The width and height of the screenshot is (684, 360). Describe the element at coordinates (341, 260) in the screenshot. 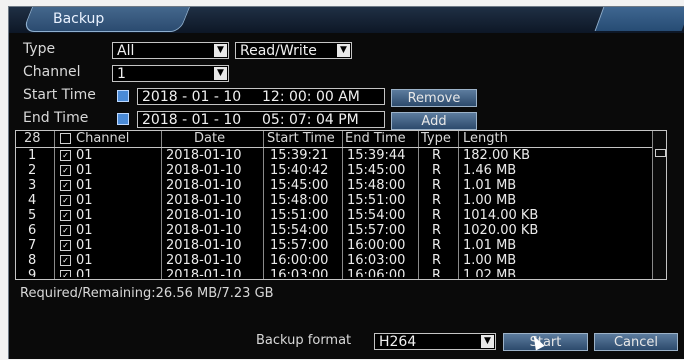

I see `table-row: ✓ 8 01 2018-01-10 16:00:00 16:03:00 R 1.00 MB` at that location.